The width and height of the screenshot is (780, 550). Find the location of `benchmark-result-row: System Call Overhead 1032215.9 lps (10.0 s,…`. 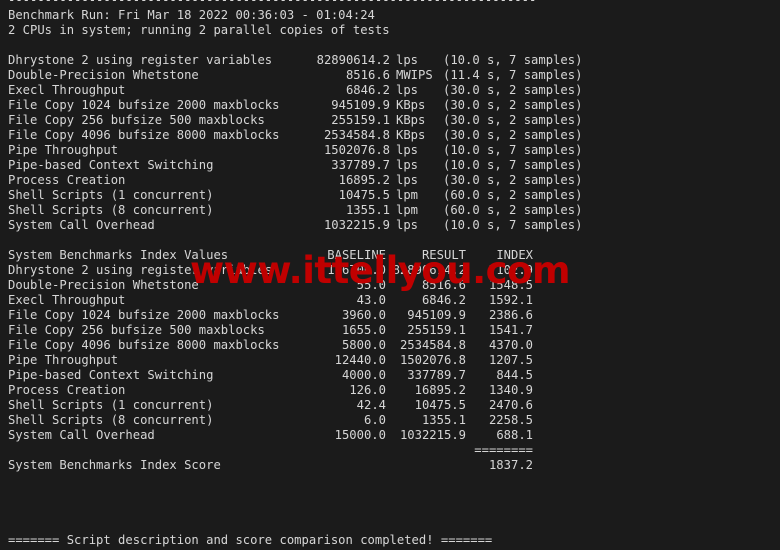

benchmark-result-row: System Call Overhead 1032215.9 lps (10.0 s,… is located at coordinates (390, 225).